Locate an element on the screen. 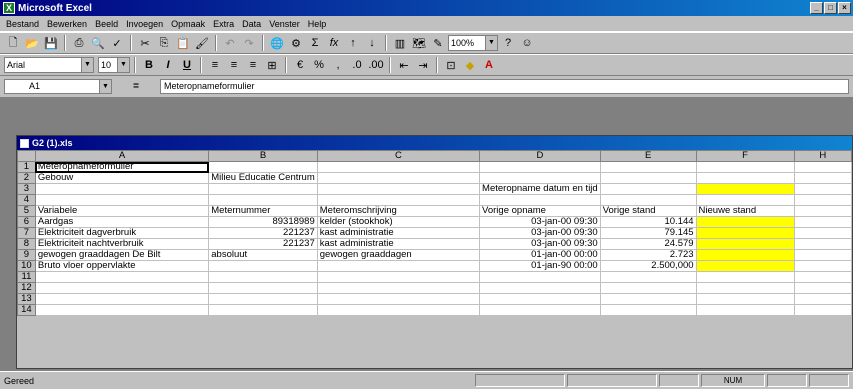 This screenshot has width=853, height=389. open-folder-icon: 📂 is located at coordinates (32, 43).